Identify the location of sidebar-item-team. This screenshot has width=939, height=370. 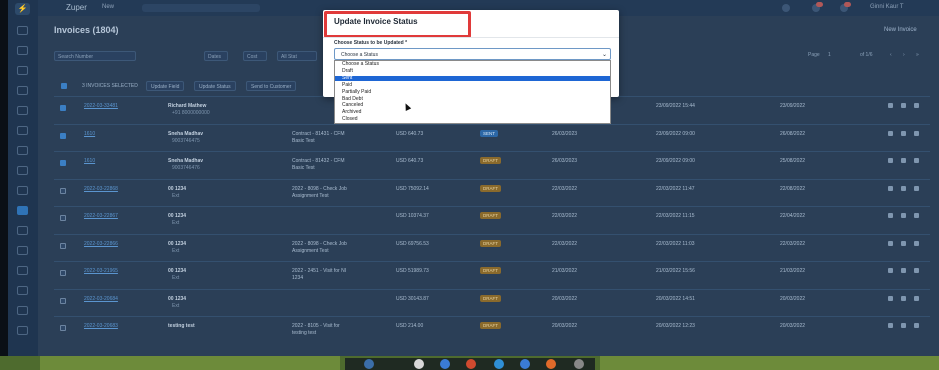
(22, 250).